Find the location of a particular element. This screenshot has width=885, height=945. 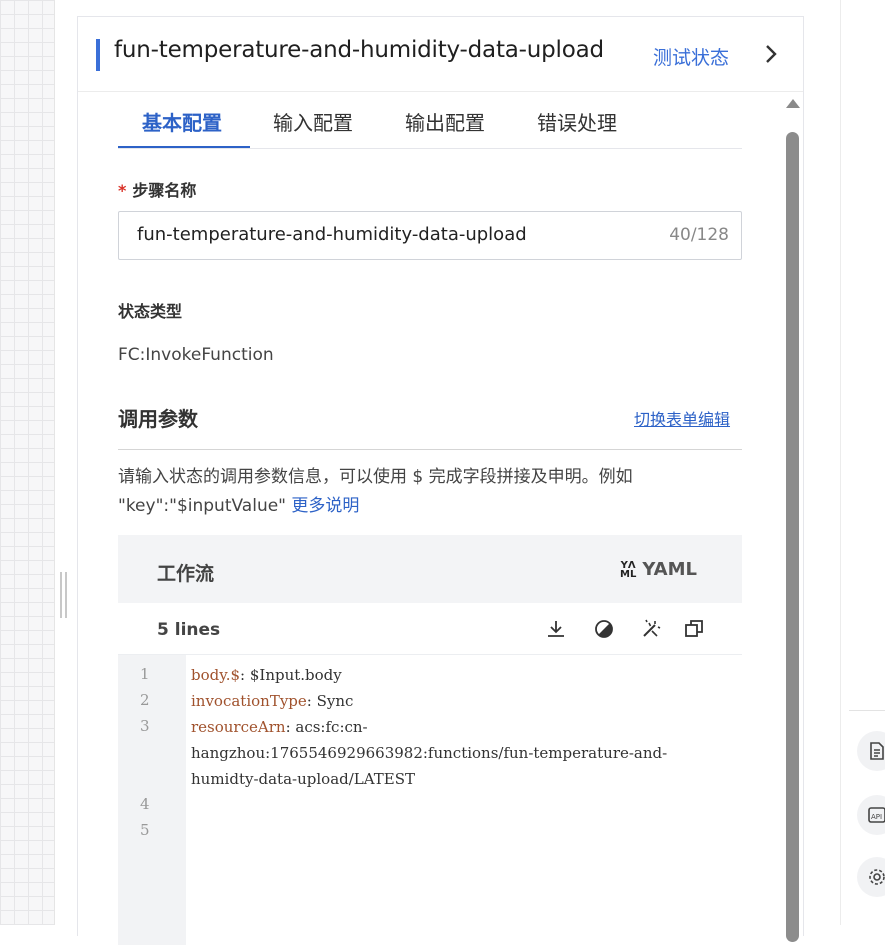

right-tool-rail: API is located at coordinates (862, 462).